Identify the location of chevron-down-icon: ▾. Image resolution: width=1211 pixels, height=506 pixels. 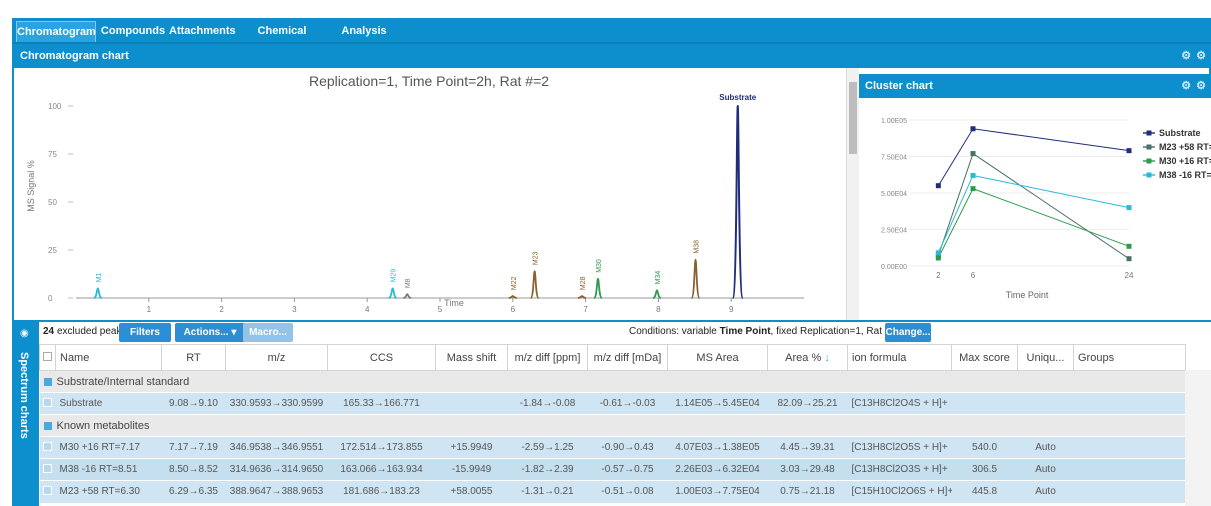
(234, 332).